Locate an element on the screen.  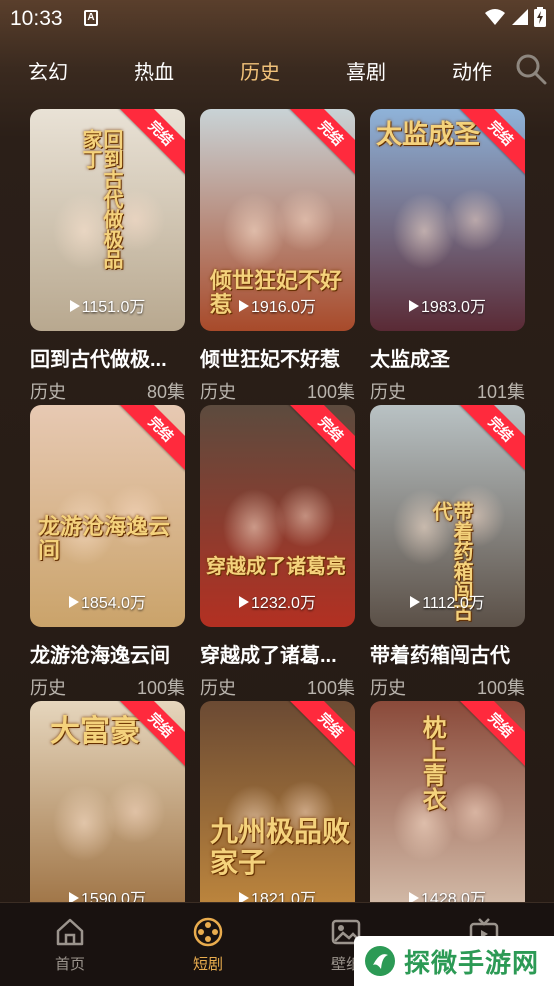
drama-poster: 大富豪 完结 1590.0万 is located at coordinates (107, 812).